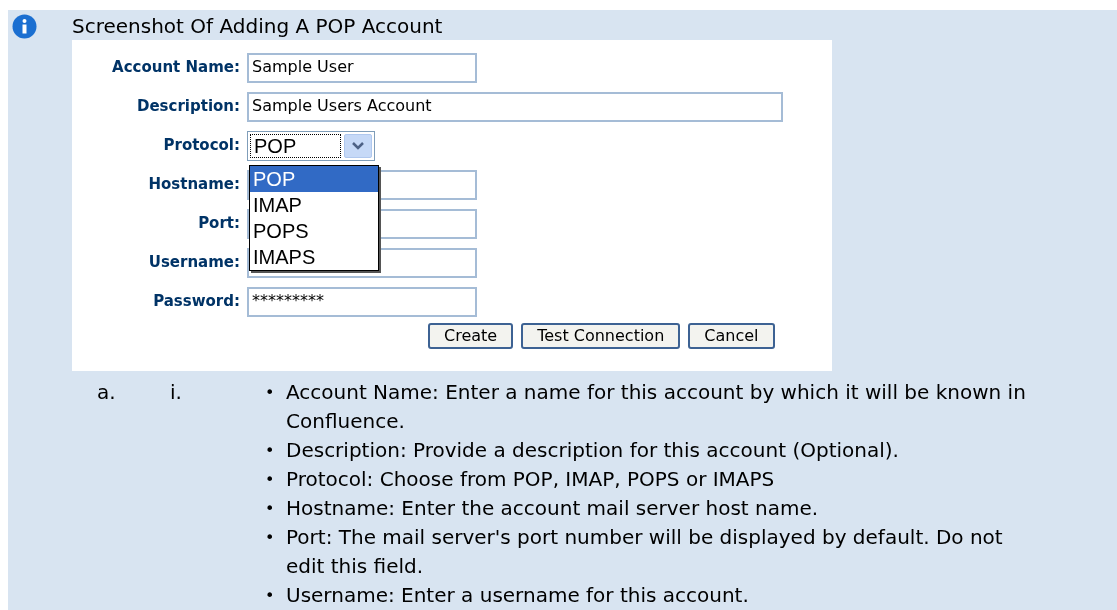 This screenshot has height=610, width=1117. I want to click on field-label: Protocol:, so click(201, 146).